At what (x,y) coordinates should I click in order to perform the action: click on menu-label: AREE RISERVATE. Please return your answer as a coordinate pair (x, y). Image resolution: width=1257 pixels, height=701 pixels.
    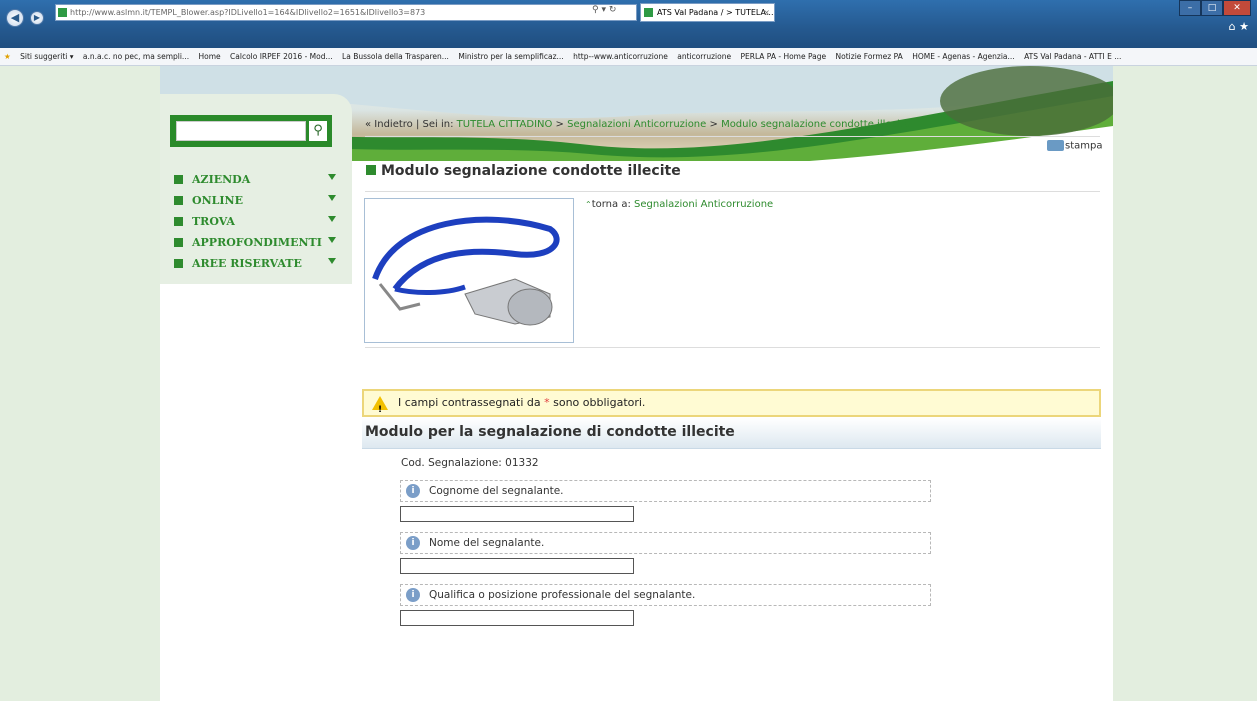
    Looking at the image, I should click on (247, 263).